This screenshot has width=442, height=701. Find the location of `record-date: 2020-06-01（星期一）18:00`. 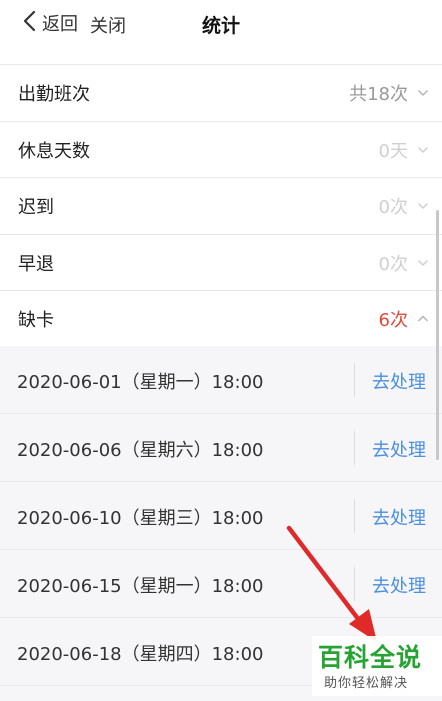

record-date: 2020-06-01（星期一）18:00 is located at coordinates (140, 382).